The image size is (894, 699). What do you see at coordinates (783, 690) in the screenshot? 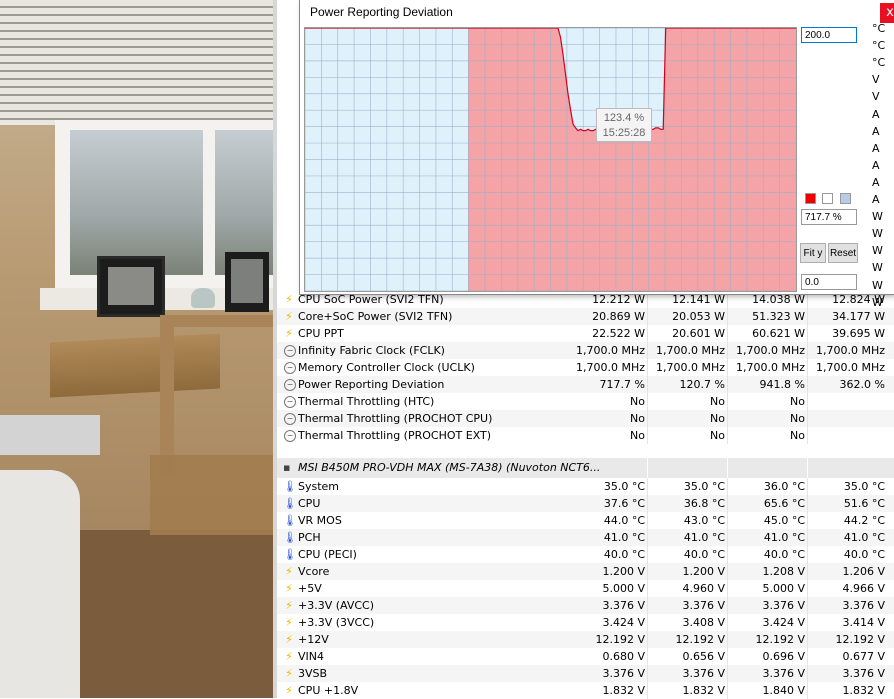
I see `sensor-value-maximum: 1.840 V` at bounding box center [783, 690].